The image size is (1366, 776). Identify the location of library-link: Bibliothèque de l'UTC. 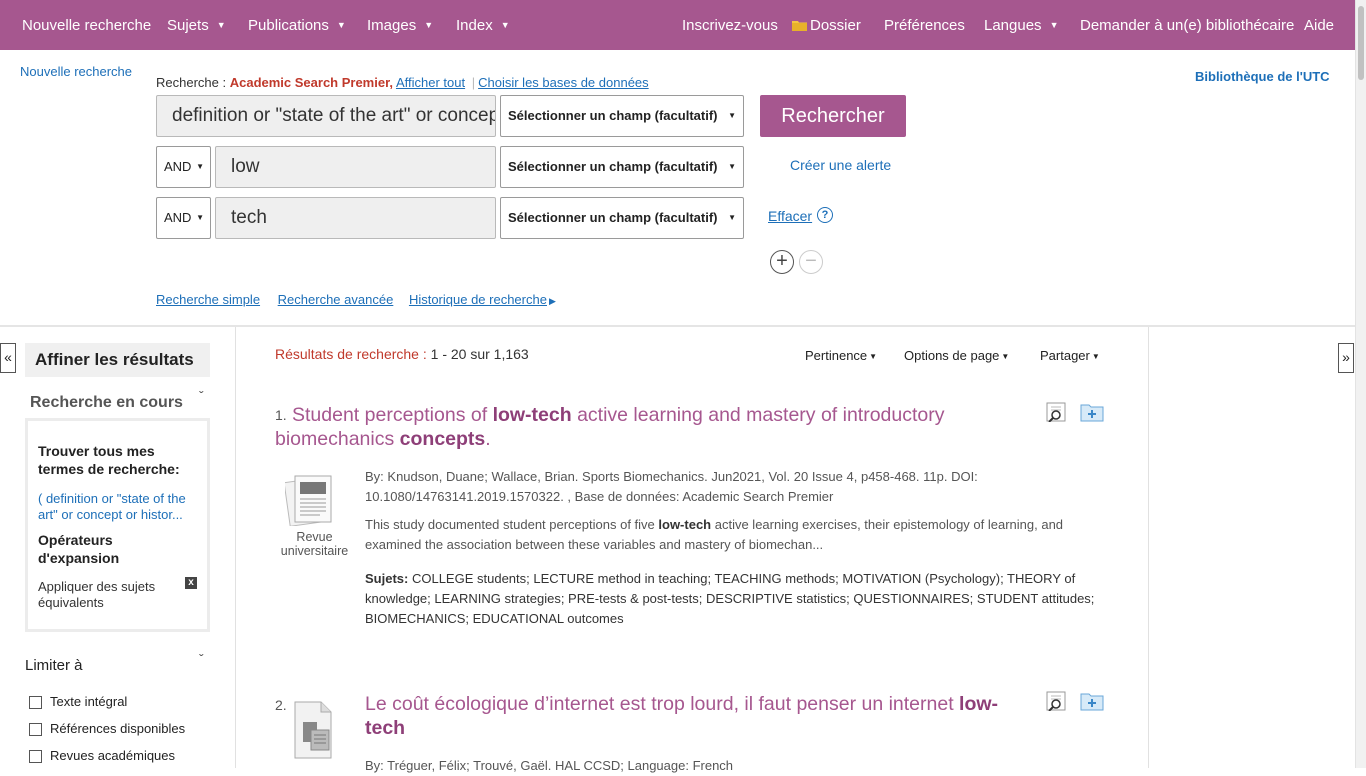
(1262, 76).